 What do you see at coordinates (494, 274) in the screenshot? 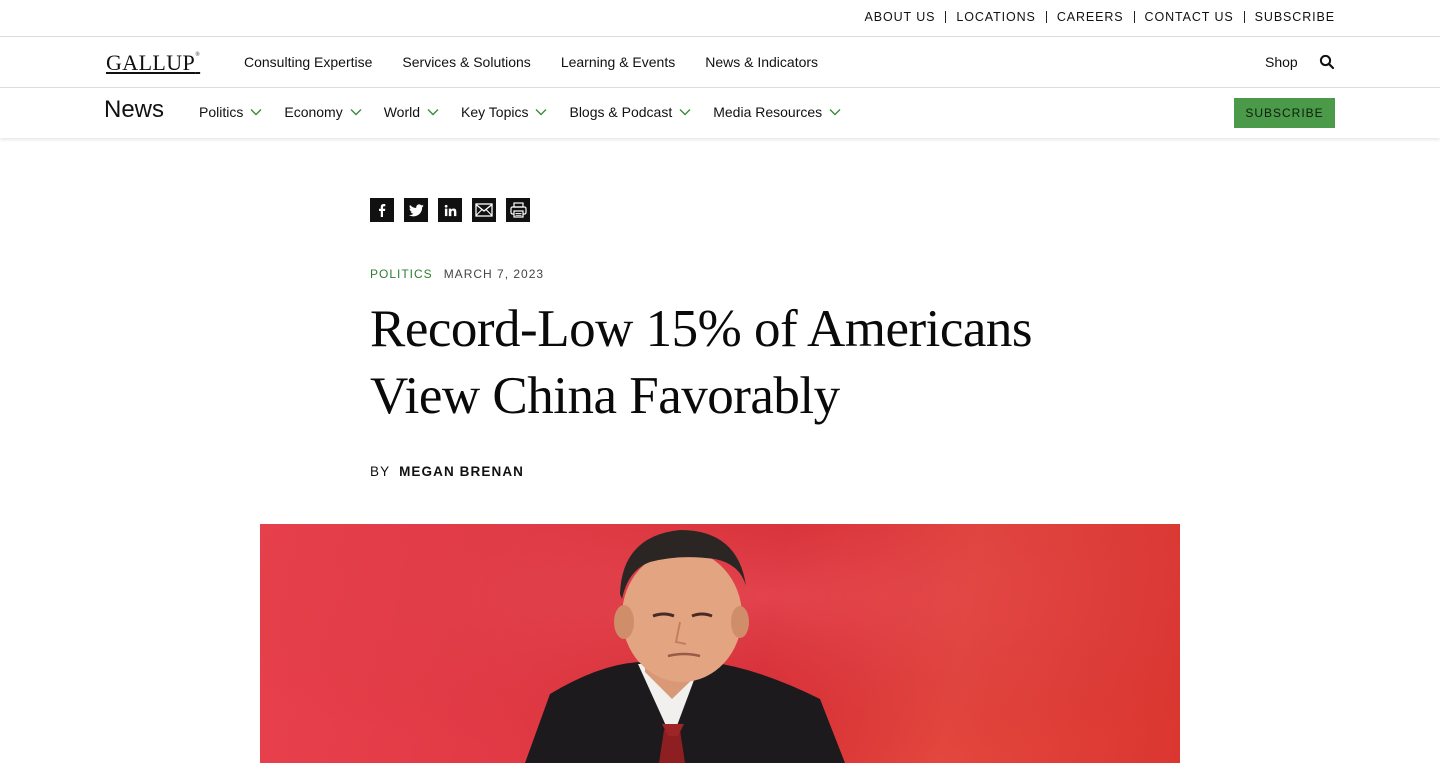
I see `publish-date: MARCH 7, 2023` at bounding box center [494, 274].